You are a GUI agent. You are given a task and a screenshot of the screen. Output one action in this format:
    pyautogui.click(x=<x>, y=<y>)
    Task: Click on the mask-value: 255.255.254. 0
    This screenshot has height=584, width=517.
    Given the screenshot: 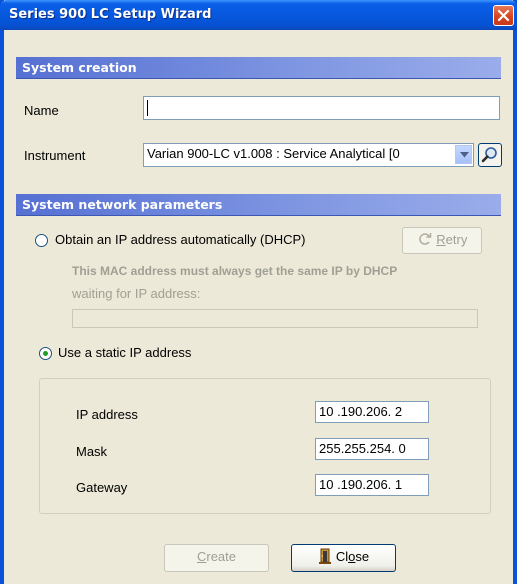 What is the action you would take?
    pyautogui.click(x=362, y=448)
    